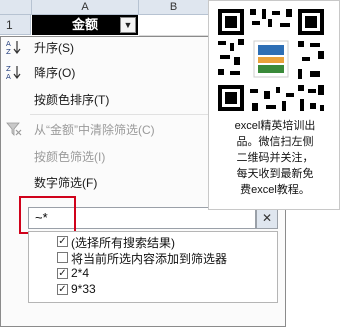 This screenshot has height=327, width=340. Describe the element at coordinates (275, 174) in the screenshot. I see `promo-line: 每天收到最新免` at that location.